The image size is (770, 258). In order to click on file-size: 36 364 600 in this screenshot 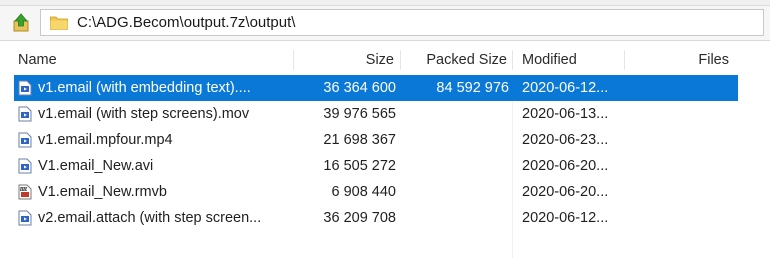, I will do `click(359, 88)`.